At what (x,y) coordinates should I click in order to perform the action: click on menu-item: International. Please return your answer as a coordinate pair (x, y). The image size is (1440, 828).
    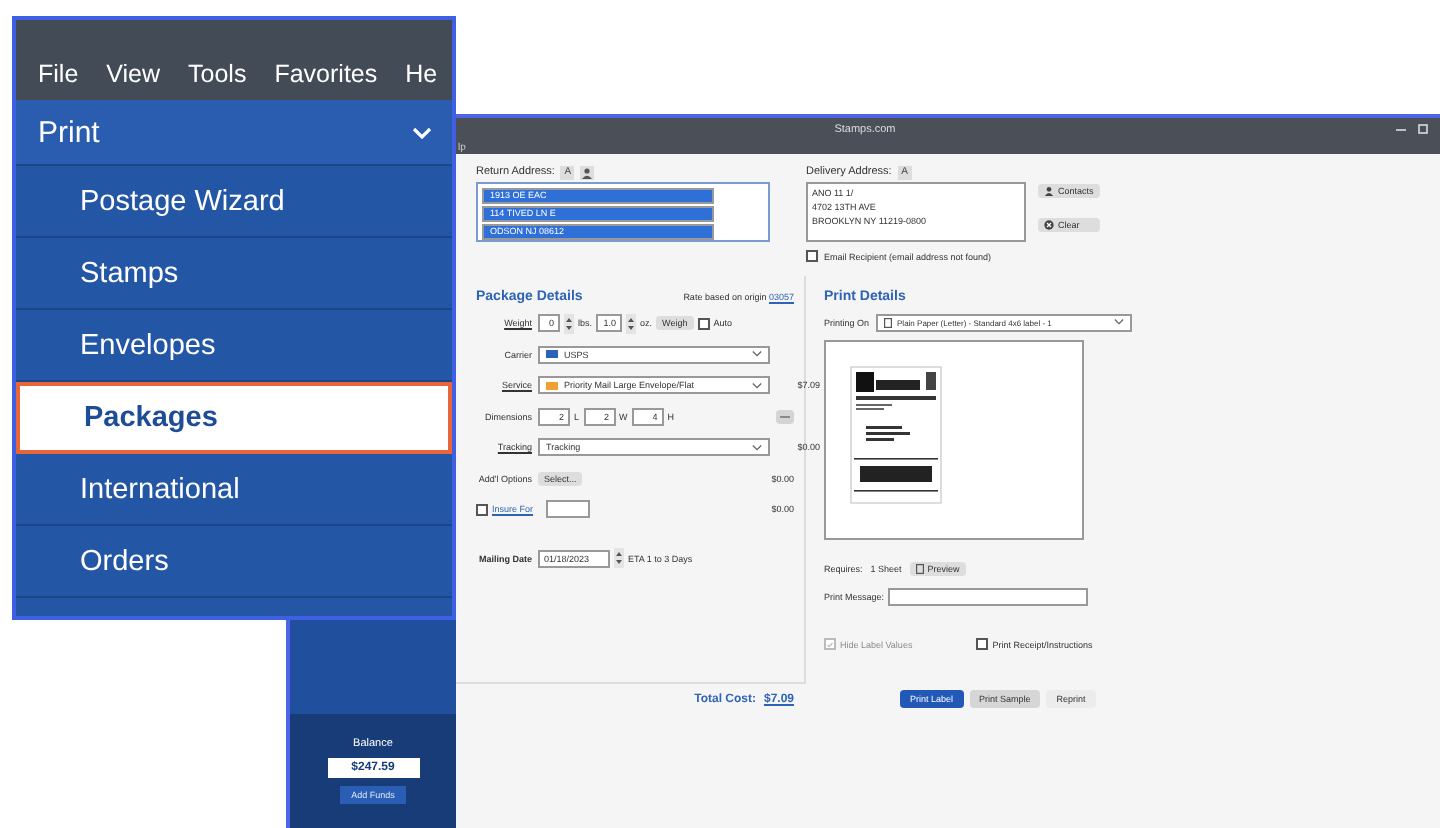
    Looking at the image, I should click on (234, 490).